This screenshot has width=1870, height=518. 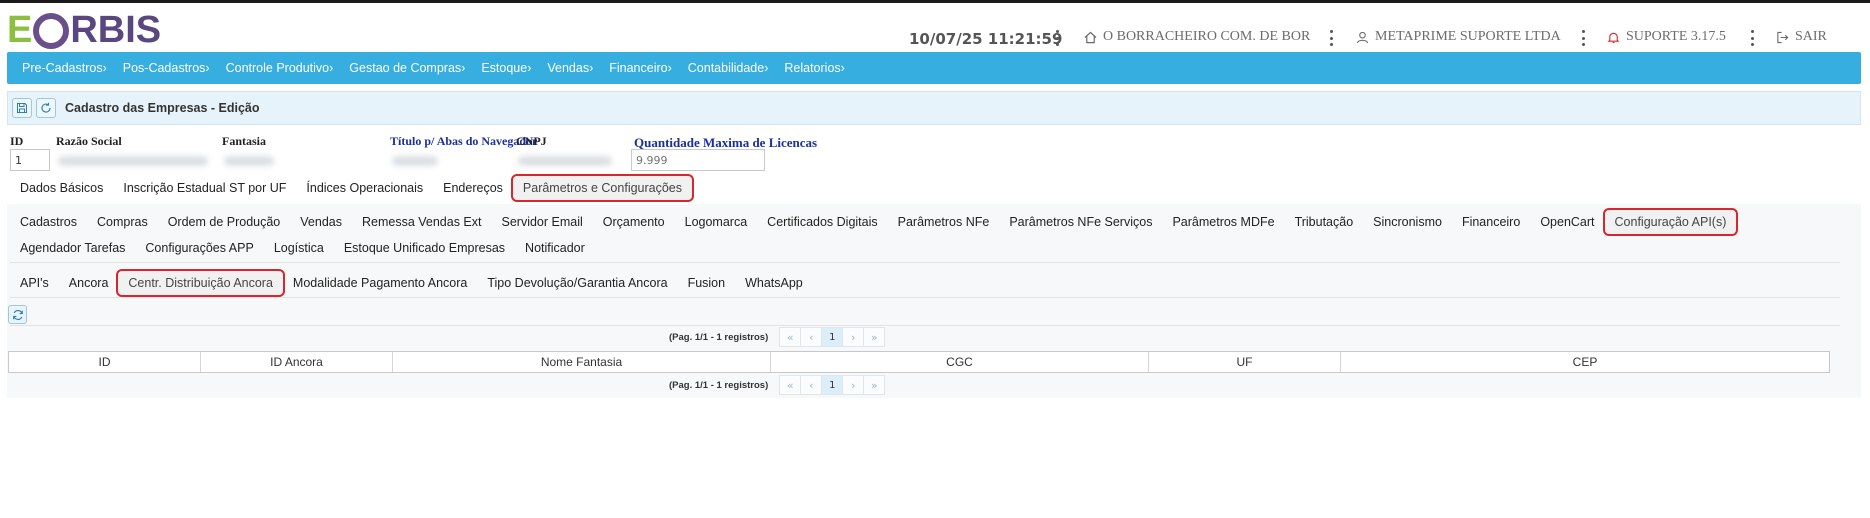 I want to click on company-selector: O BORRACHEIRO COM. DE BOR, so click(x=1197, y=37).